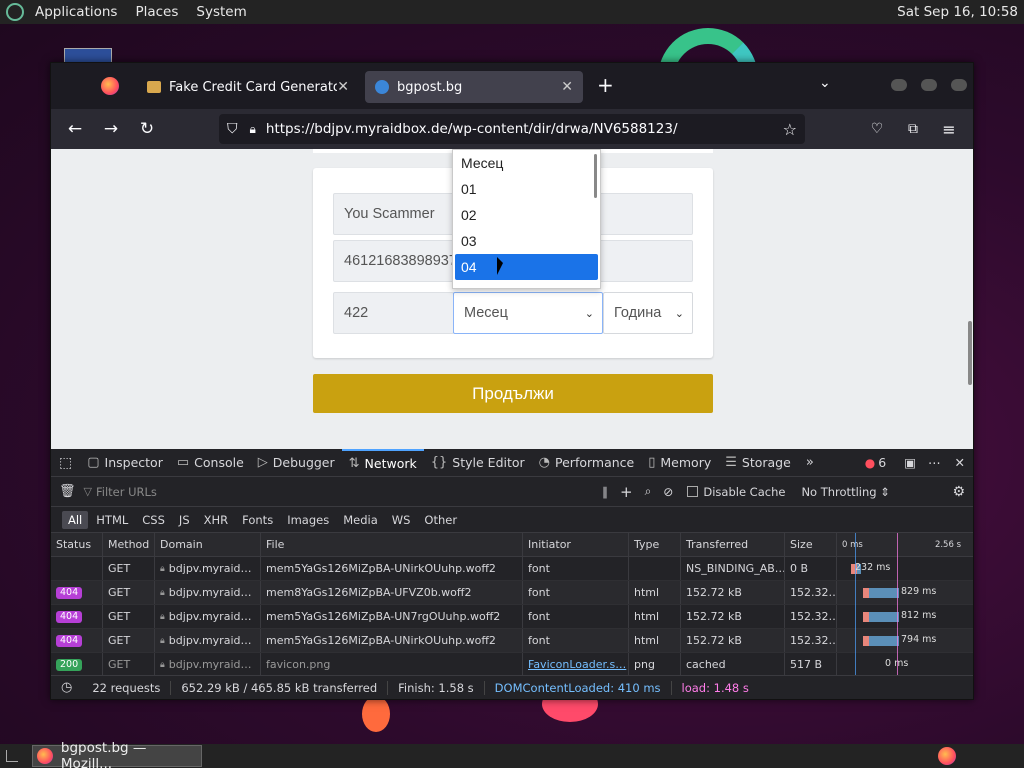 Image resolution: width=1024 pixels, height=768 pixels. What do you see at coordinates (526, 215) in the screenshot?
I see `month-option: 02` at bounding box center [526, 215].